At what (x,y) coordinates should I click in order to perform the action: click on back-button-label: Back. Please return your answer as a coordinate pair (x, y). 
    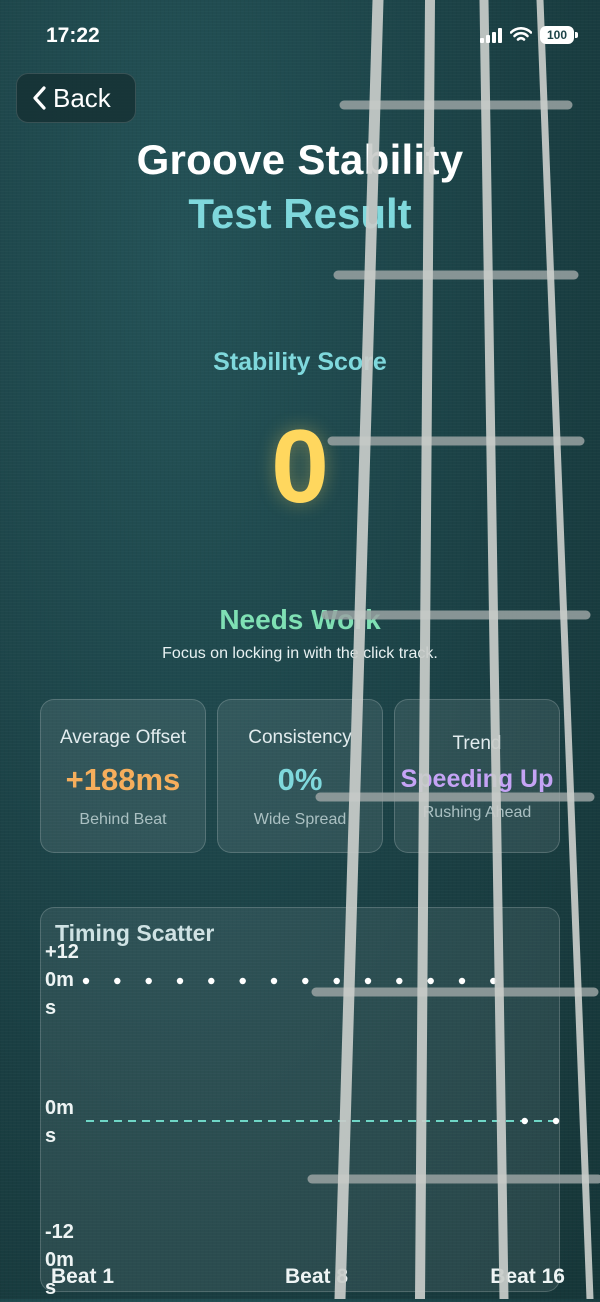
    Looking at the image, I should click on (82, 97).